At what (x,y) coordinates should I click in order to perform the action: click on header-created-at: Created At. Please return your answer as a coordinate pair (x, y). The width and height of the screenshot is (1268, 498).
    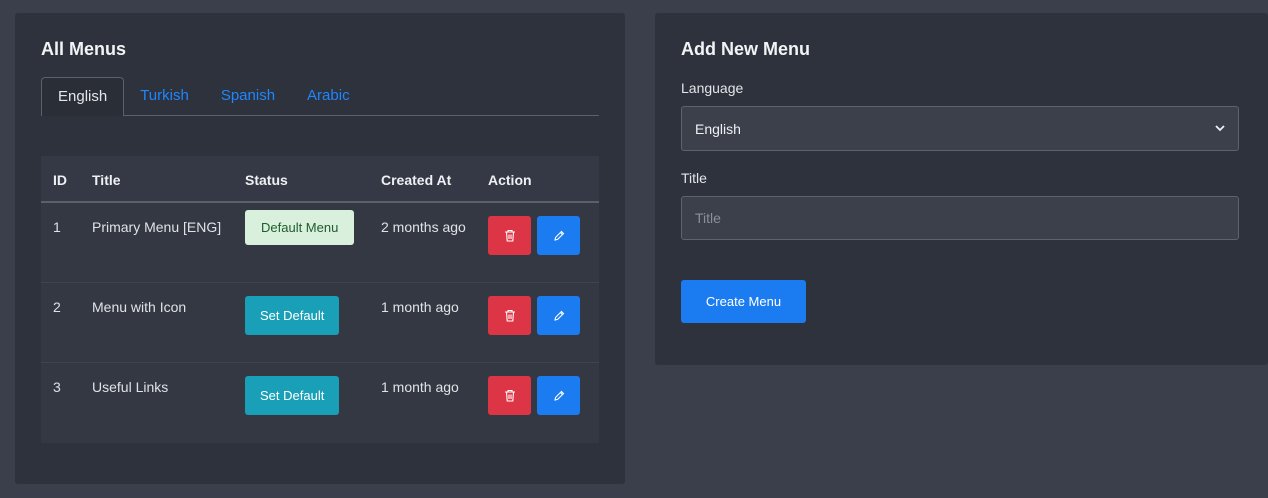
    Looking at the image, I should click on (416, 180).